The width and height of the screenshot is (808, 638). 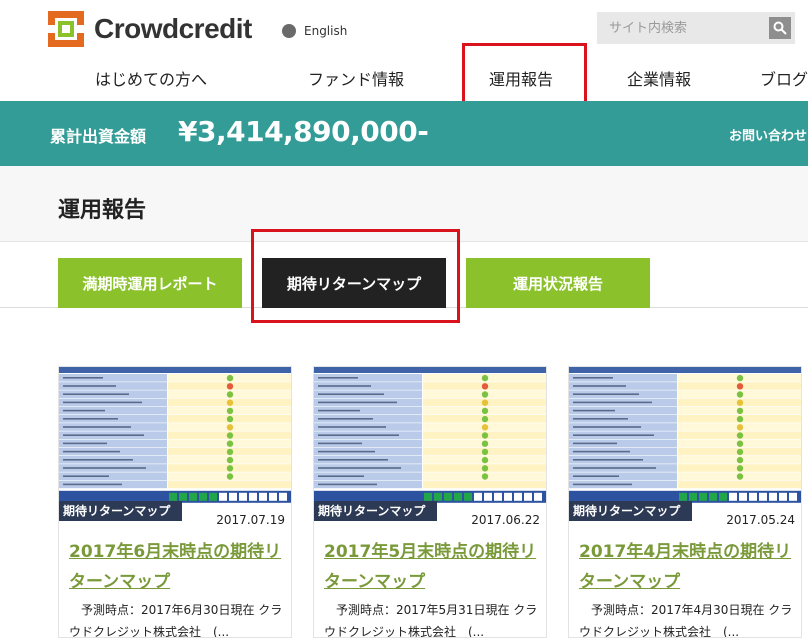 I want to click on tab-maturity-report: 満期時運用レポート, so click(x=150, y=283).